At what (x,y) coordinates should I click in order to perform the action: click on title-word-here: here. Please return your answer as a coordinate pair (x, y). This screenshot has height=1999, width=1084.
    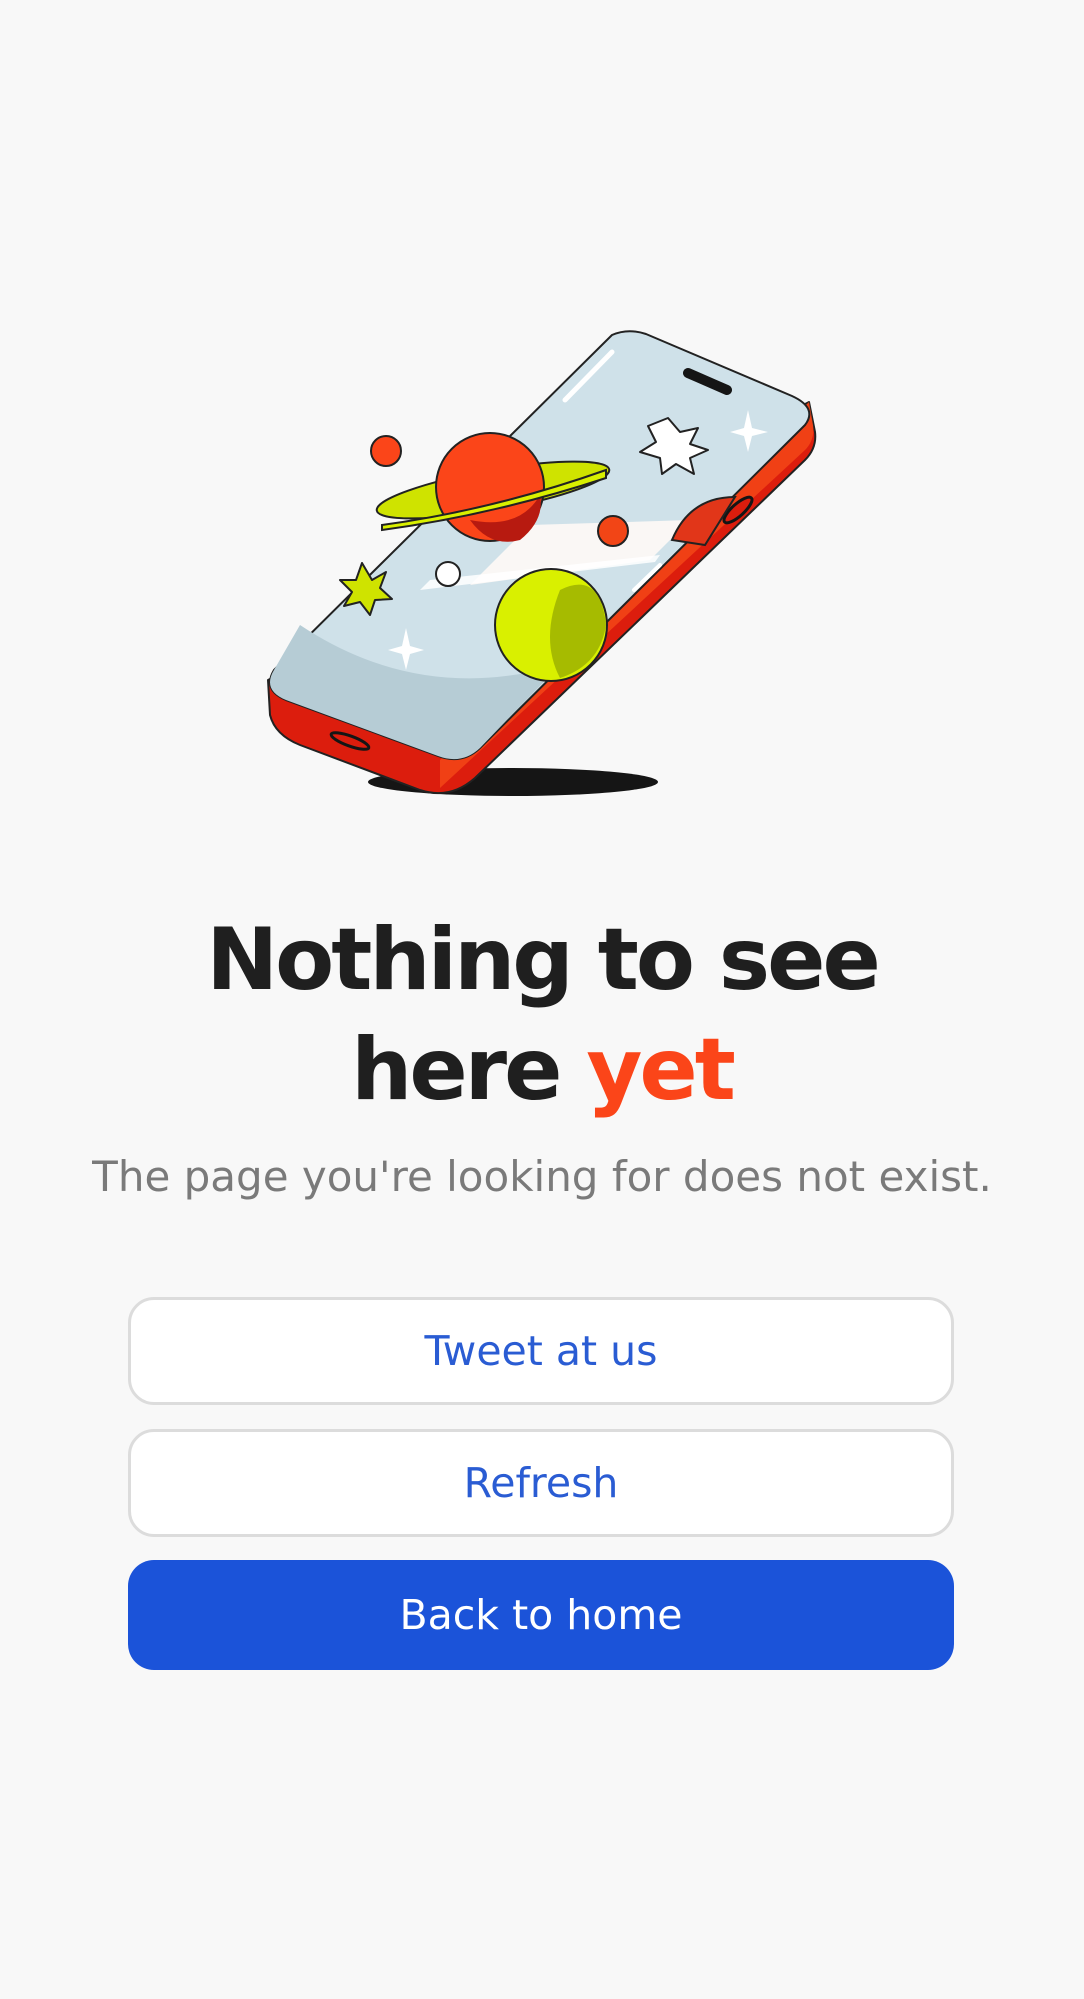
    Looking at the image, I should click on (456, 1070).